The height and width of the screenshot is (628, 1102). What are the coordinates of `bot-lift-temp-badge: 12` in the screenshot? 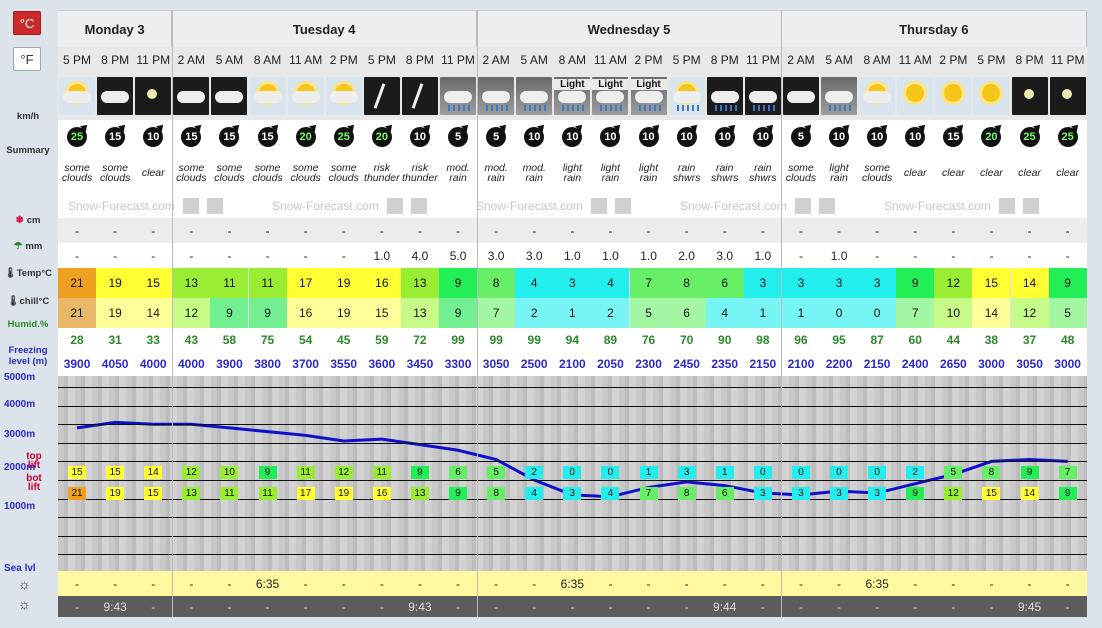 It's located at (953, 493).